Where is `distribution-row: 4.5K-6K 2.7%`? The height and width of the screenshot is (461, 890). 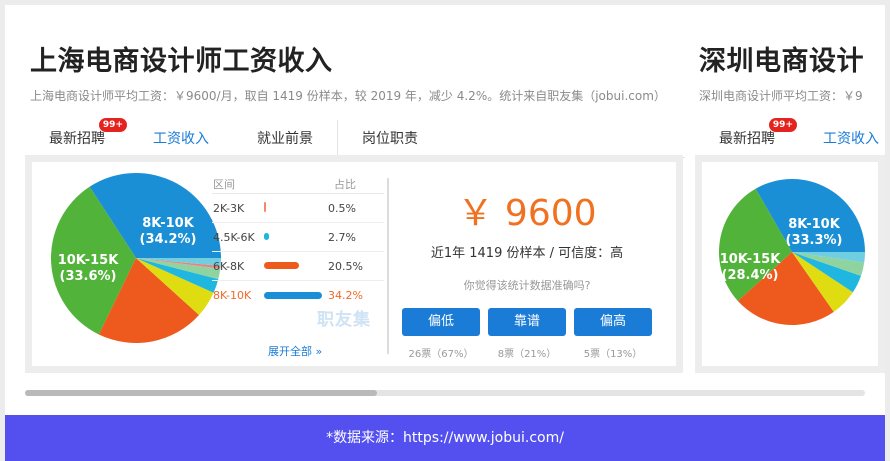
distribution-row: 4.5K-6K 2.7% is located at coordinates (298, 237).